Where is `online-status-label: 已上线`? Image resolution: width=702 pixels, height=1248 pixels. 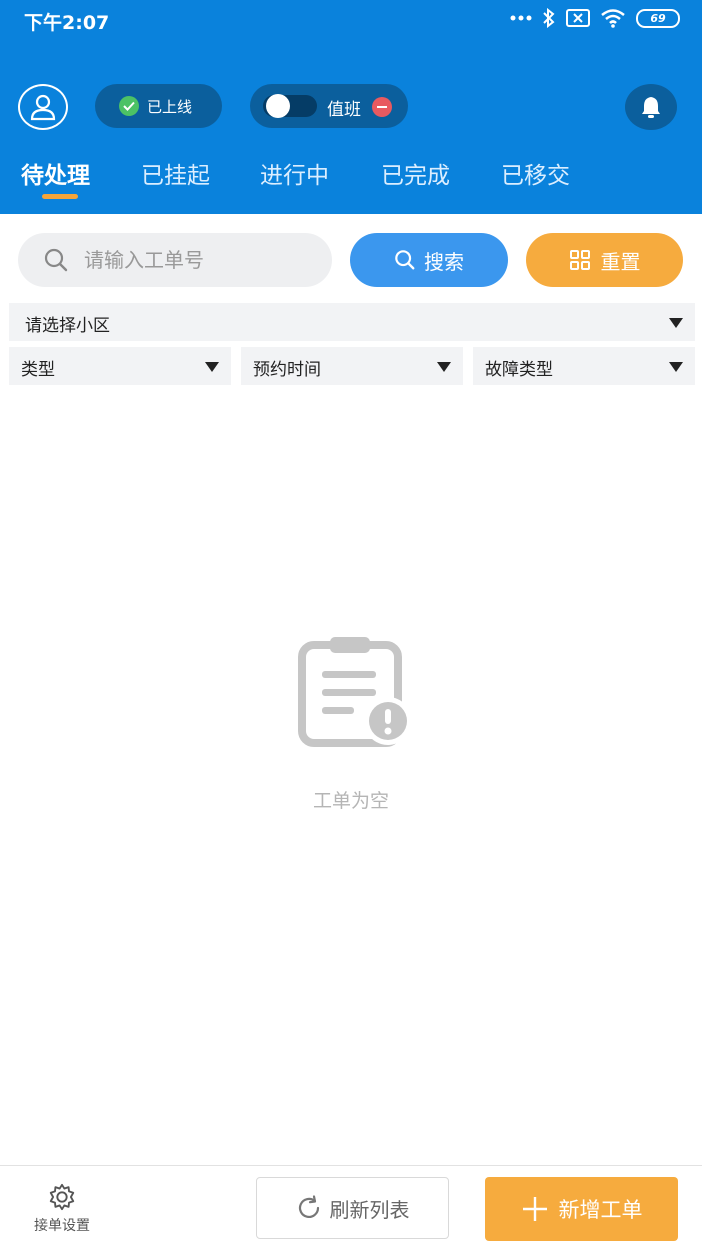 online-status-label: 已上线 is located at coordinates (170, 106).